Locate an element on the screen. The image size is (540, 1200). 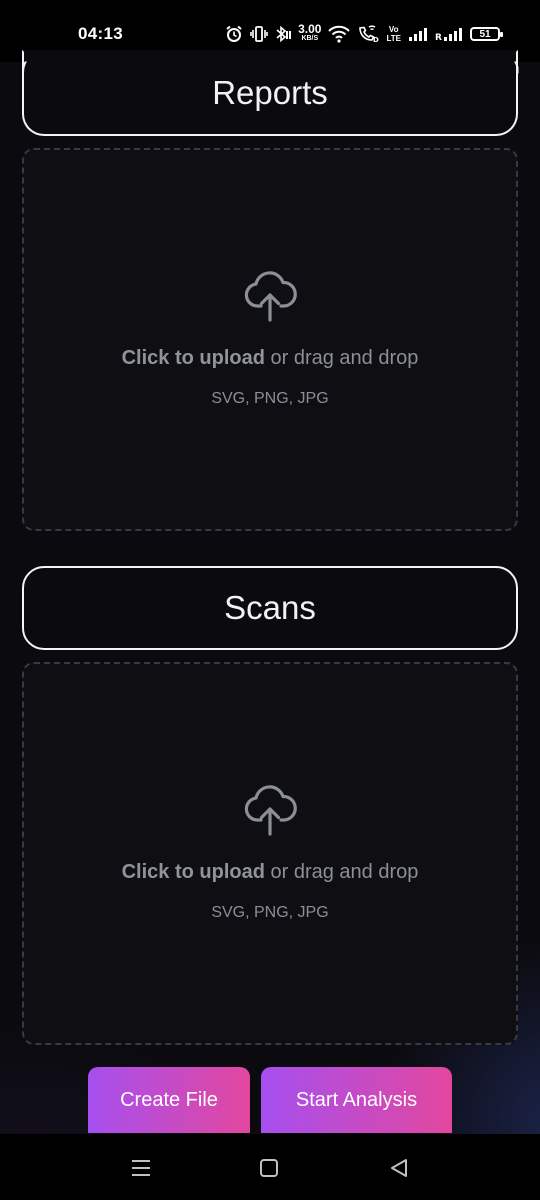
scans-header: Scans is located at coordinates (270, 608).